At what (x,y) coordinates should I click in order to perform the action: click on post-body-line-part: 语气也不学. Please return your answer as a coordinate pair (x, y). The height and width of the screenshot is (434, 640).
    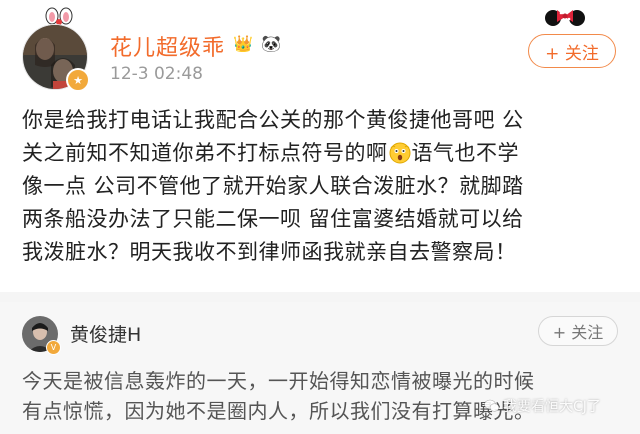
    Looking at the image, I should click on (465, 153).